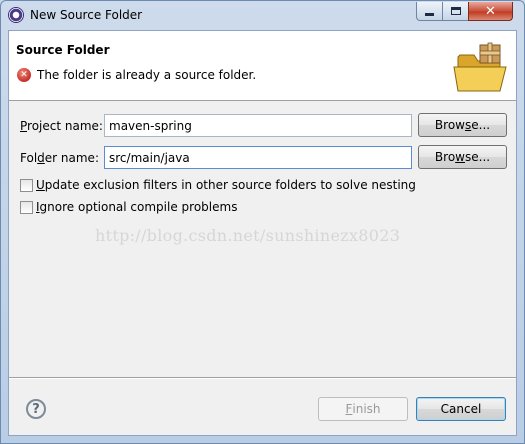 Image resolution: width=525 pixels, height=444 pixels. I want to click on ignore-optional-label: Ignore optional compile problems, so click(137, 207).